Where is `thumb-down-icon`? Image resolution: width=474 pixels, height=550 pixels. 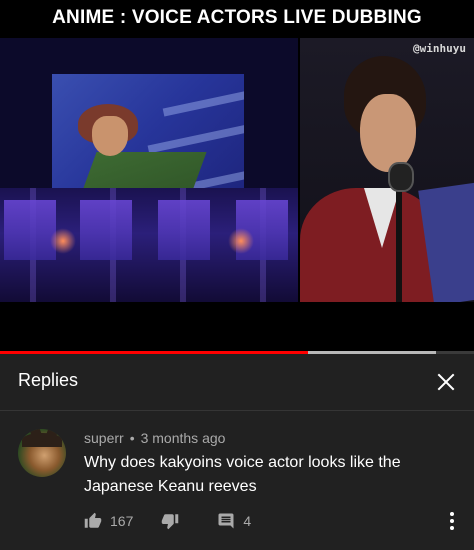
thumb-down-icon is located at coordinates (170, 522).